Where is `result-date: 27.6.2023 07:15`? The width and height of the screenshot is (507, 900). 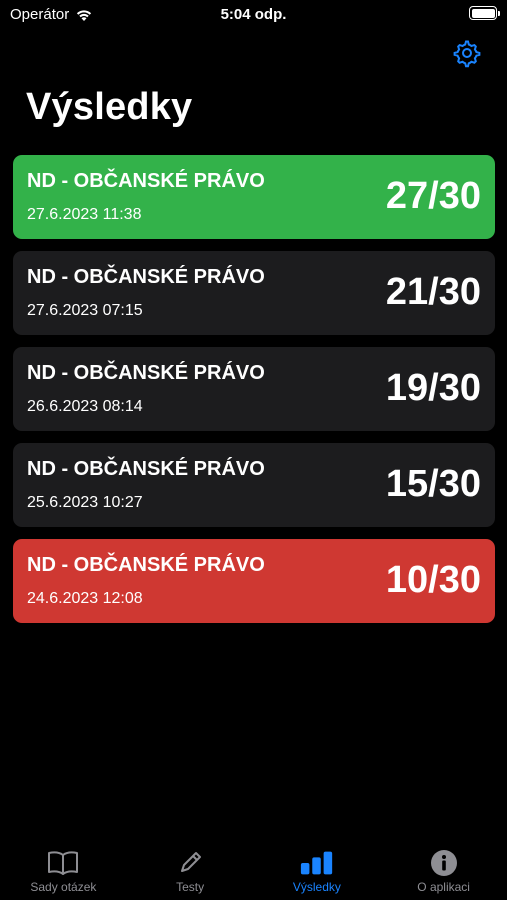 result-date: 27.6.2023 07:15 is located at coordinates (85, 310).